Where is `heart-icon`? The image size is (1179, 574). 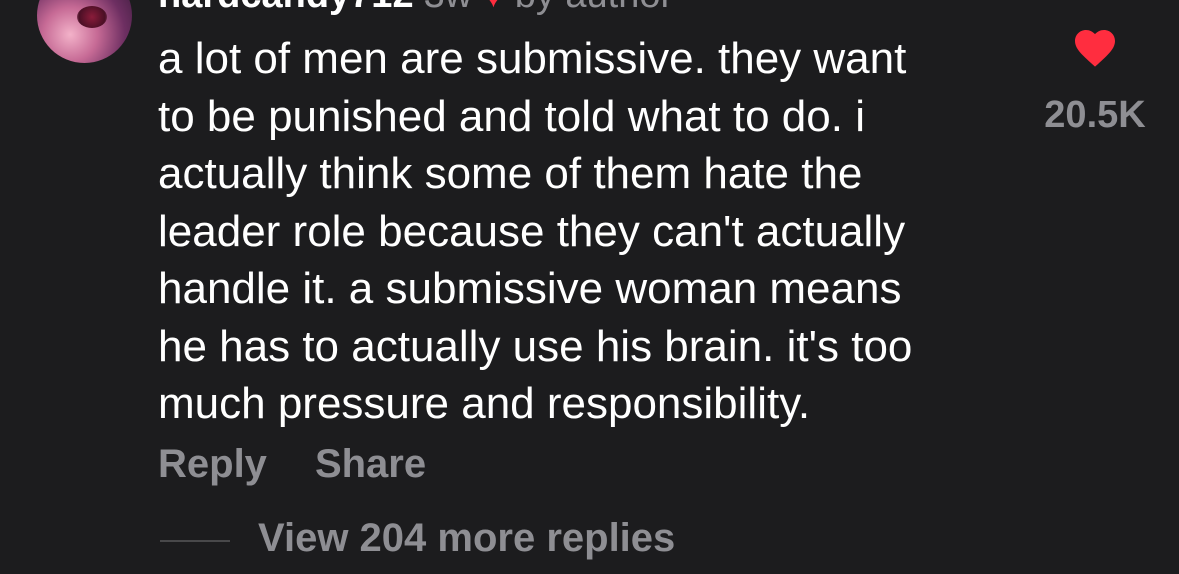
heart-icon is located at coordinates (1095, 46).